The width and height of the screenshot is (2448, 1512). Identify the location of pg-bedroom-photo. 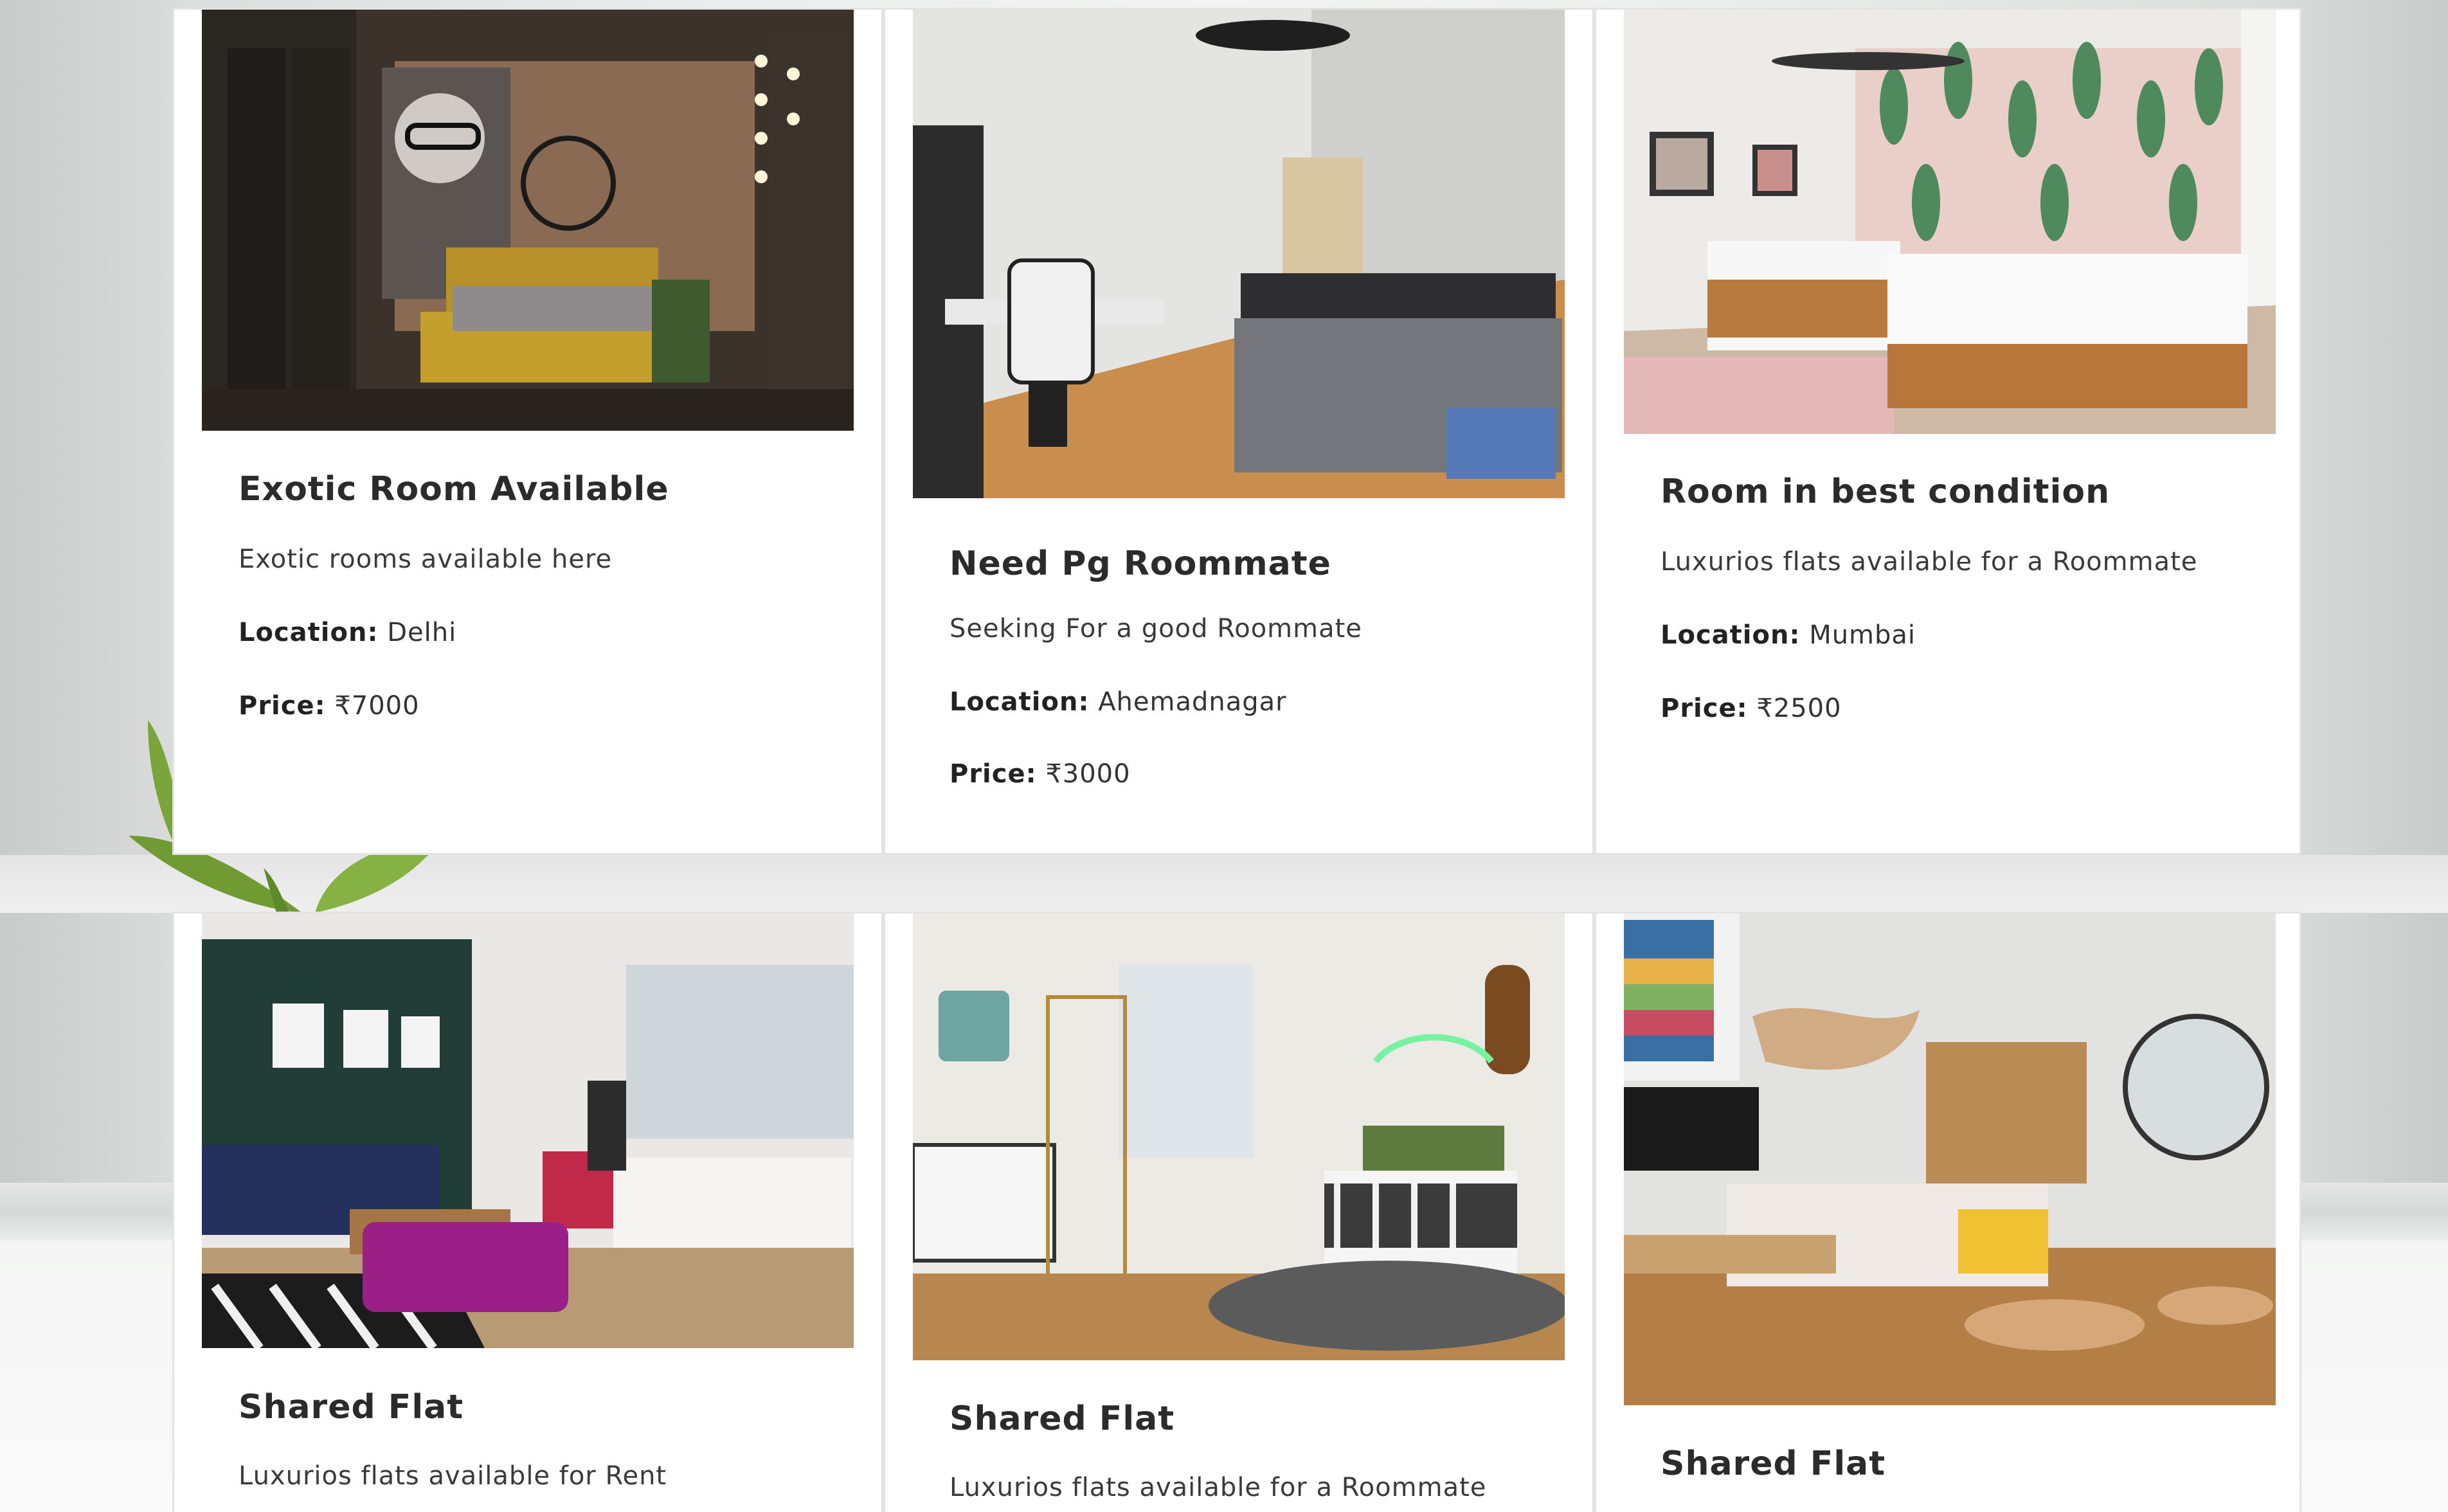
(1239, 254).